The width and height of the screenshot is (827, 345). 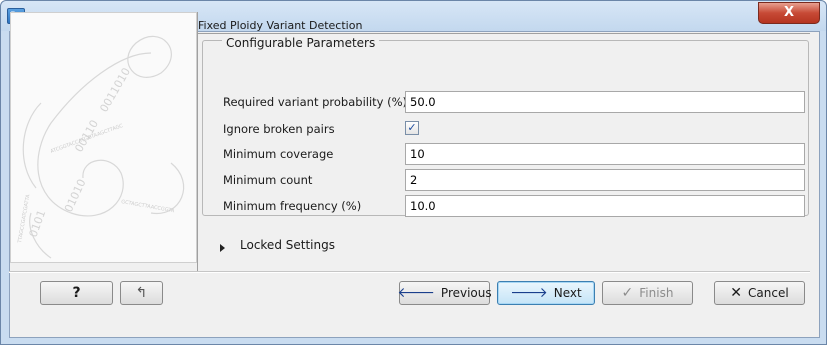 I want to click on group-title: Configurable Parameters, so click(x=301, y=43).